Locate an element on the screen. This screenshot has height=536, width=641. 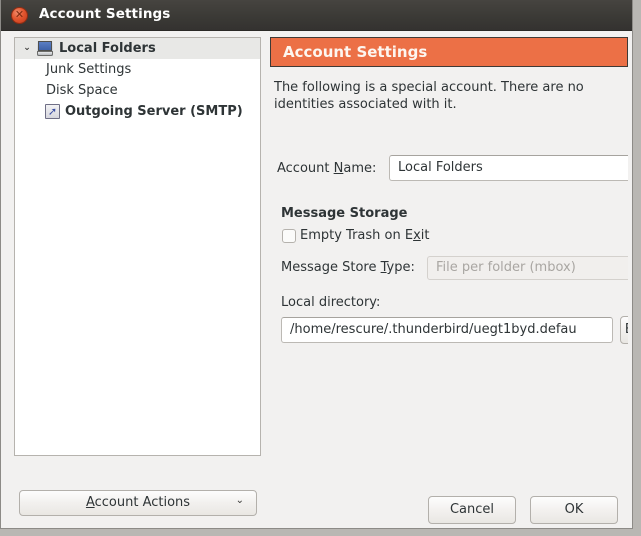
tree-item-disk-space: Disk Space is located at coordinates (137, 90).